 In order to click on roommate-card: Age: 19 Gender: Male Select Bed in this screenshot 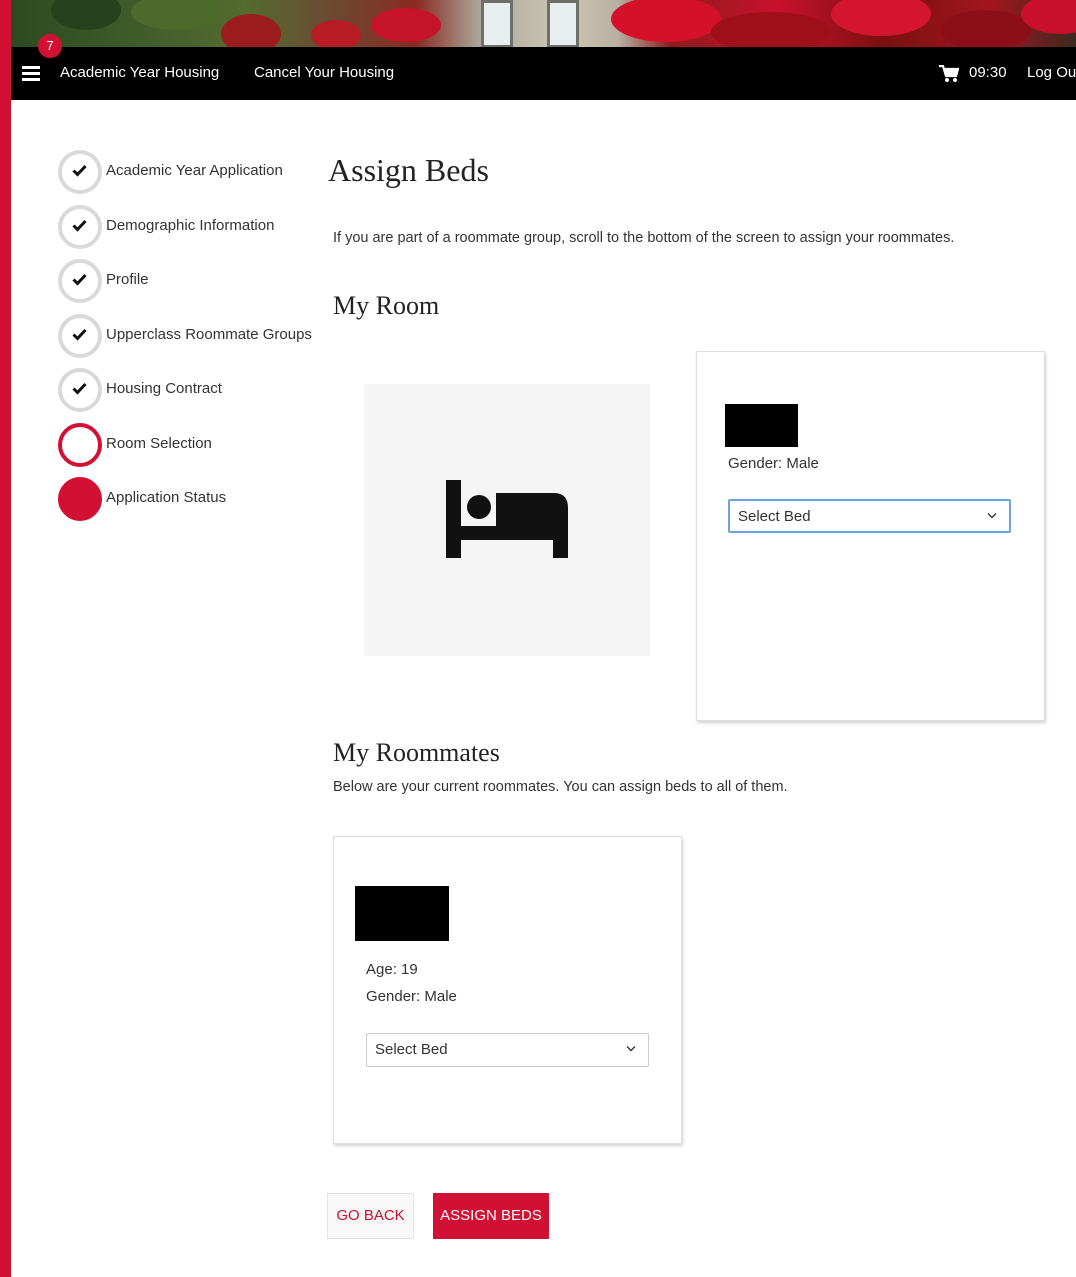, I will do `click(507, 990)`.